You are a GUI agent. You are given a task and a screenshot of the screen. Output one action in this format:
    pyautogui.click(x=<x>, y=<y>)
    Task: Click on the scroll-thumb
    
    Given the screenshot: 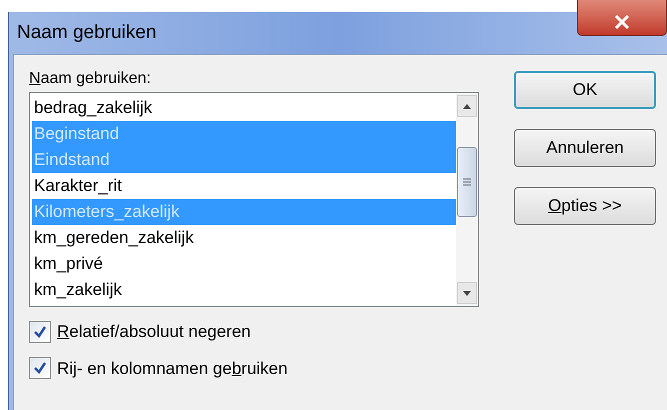 What is the action you would take?
    pyautogui.click(x=467, y=182)
    